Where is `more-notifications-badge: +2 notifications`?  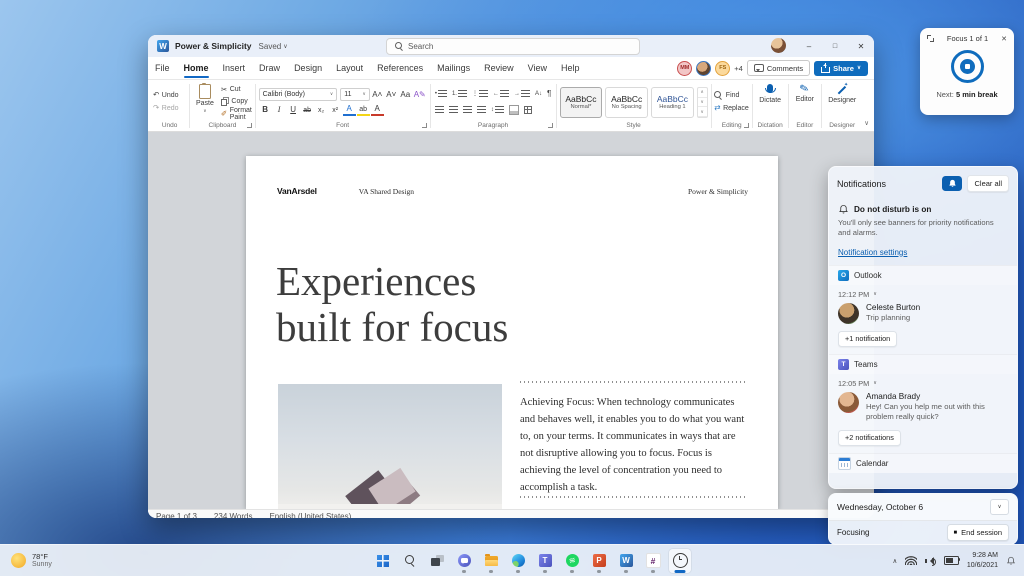 more-notifications-badge: +2 notifications is located at coordinates (869, 437).